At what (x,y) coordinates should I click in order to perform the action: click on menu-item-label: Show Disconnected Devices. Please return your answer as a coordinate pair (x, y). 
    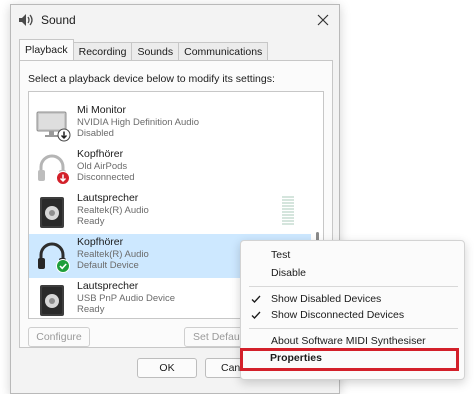
    Looking at the image, I should click on (338, 315).